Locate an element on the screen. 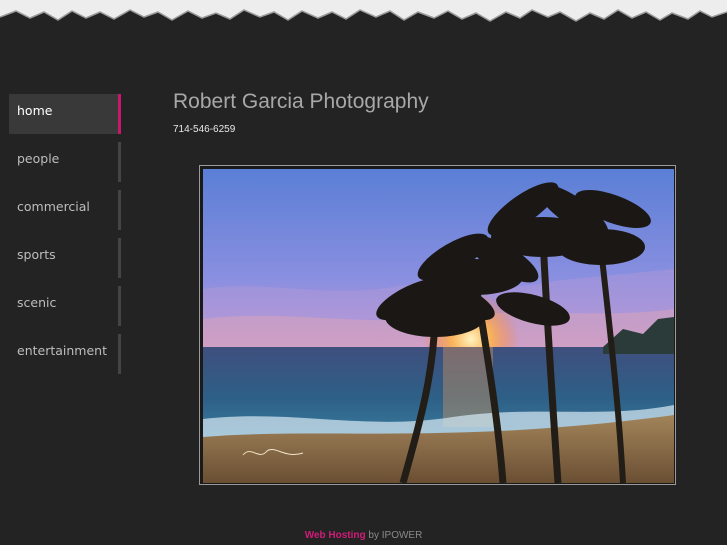 This screenshot has height=545, width=727. phone-number: 714-546-6259 is located at coordinates (204, 129).